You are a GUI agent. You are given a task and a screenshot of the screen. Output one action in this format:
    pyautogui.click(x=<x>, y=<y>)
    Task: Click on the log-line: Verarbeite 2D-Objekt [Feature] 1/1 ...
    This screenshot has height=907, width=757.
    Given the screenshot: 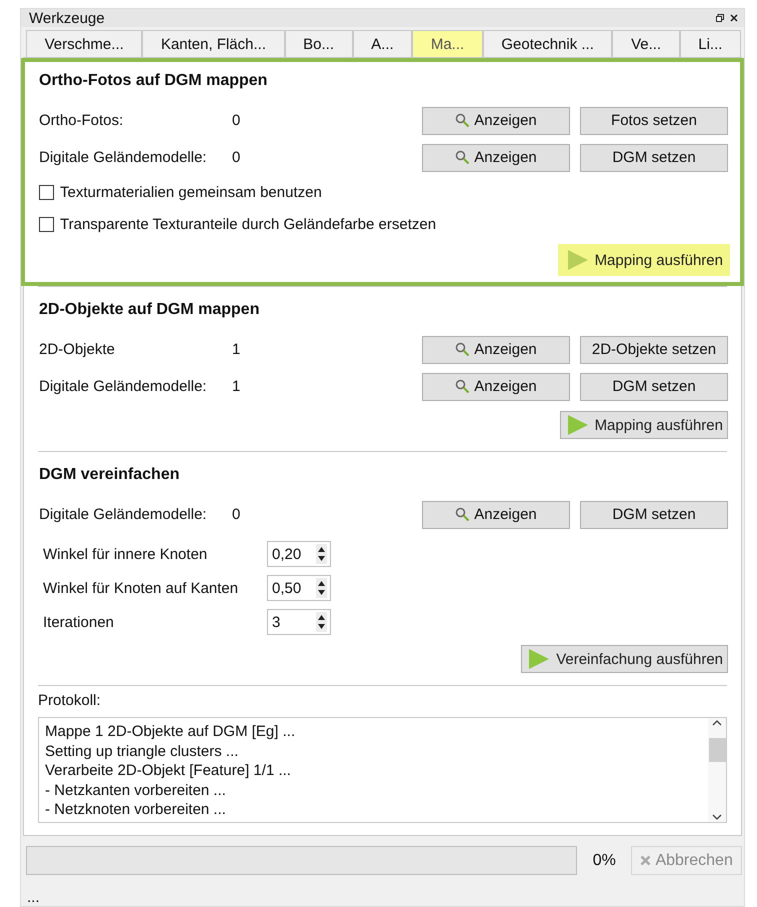 What is the action you would take?
    pyautogui.click(x=168, y=770)
    